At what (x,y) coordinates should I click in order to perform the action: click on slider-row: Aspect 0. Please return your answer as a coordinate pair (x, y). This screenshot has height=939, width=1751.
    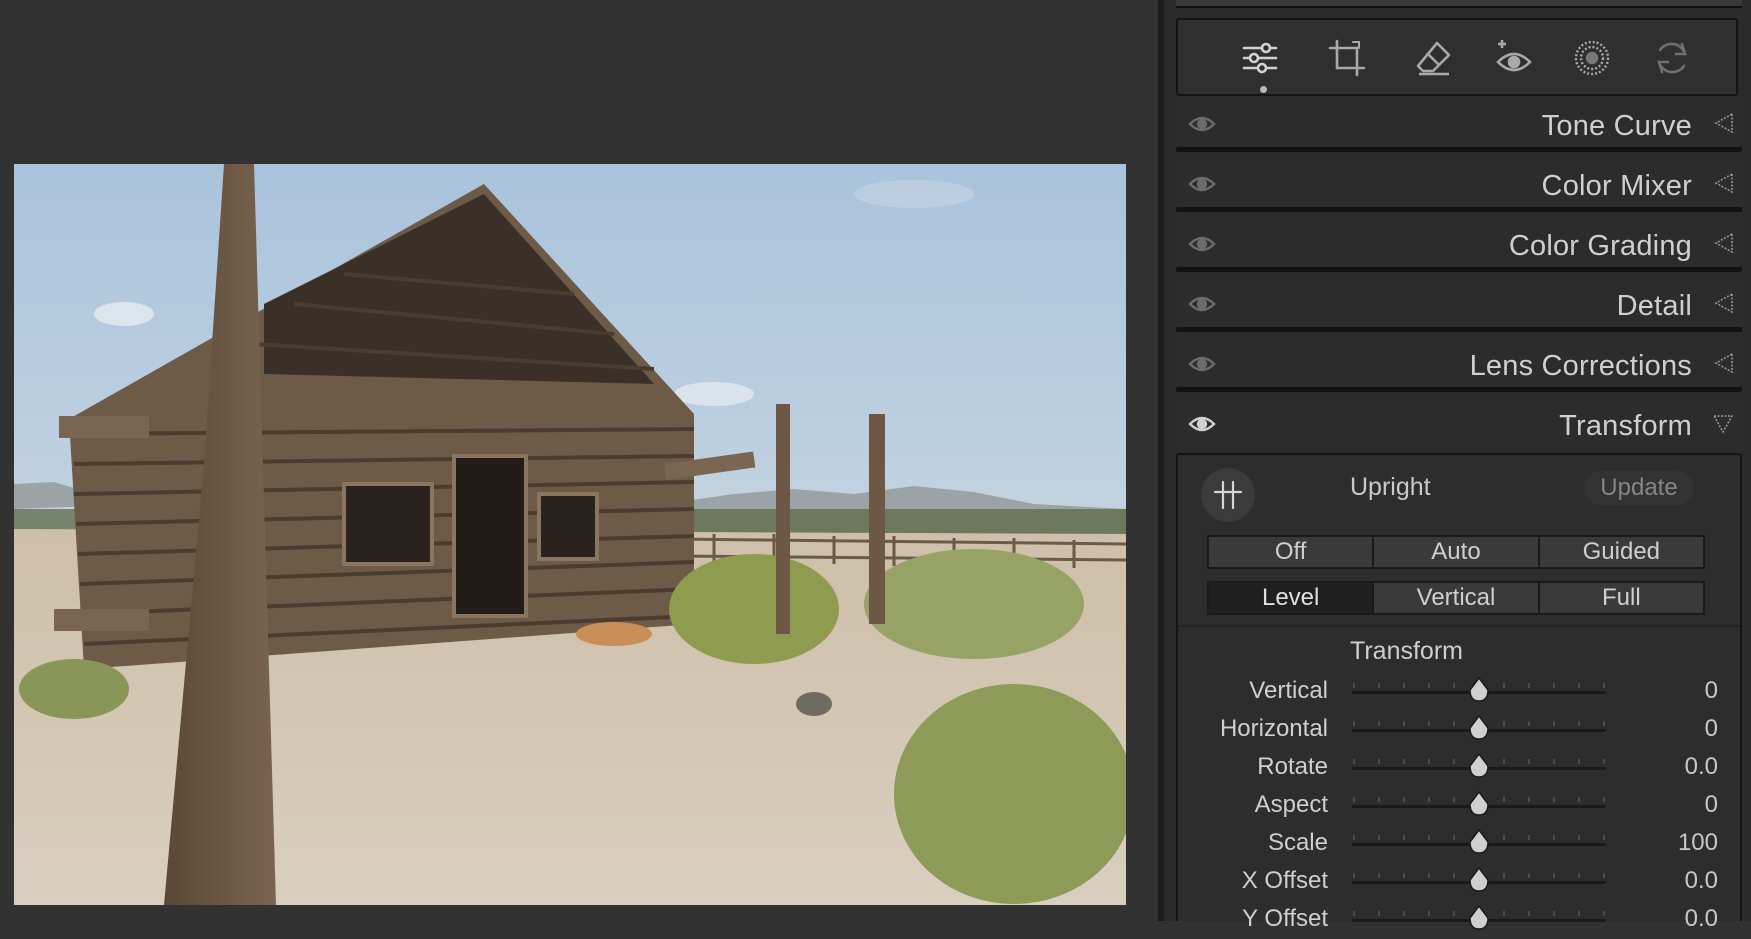
    Looking at the image, I should click on (1459, 806).